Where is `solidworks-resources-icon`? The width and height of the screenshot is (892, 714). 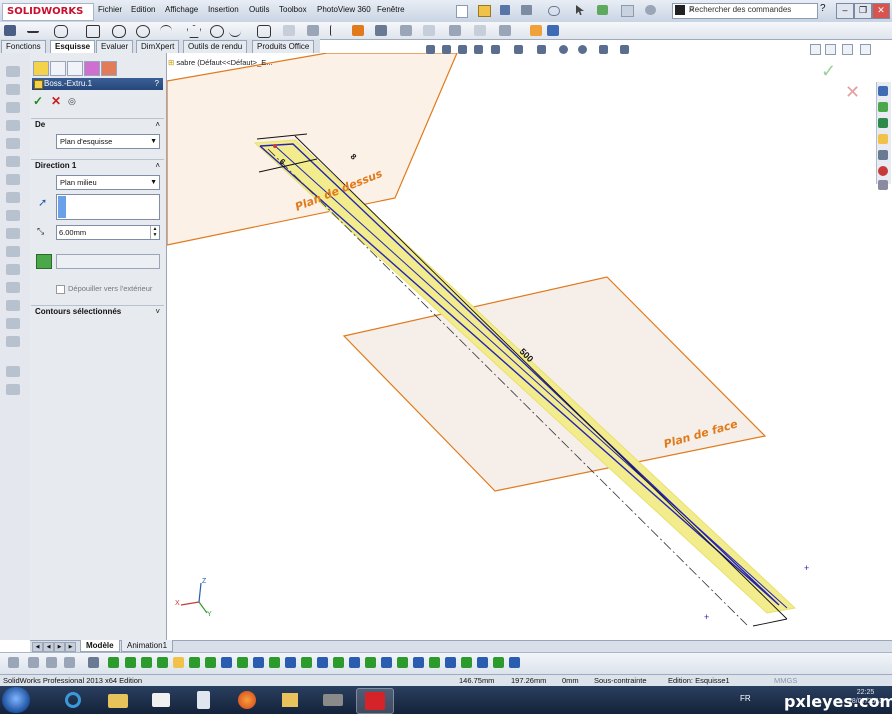
solidworks-resources-icon is located at coordinates (883, 91).